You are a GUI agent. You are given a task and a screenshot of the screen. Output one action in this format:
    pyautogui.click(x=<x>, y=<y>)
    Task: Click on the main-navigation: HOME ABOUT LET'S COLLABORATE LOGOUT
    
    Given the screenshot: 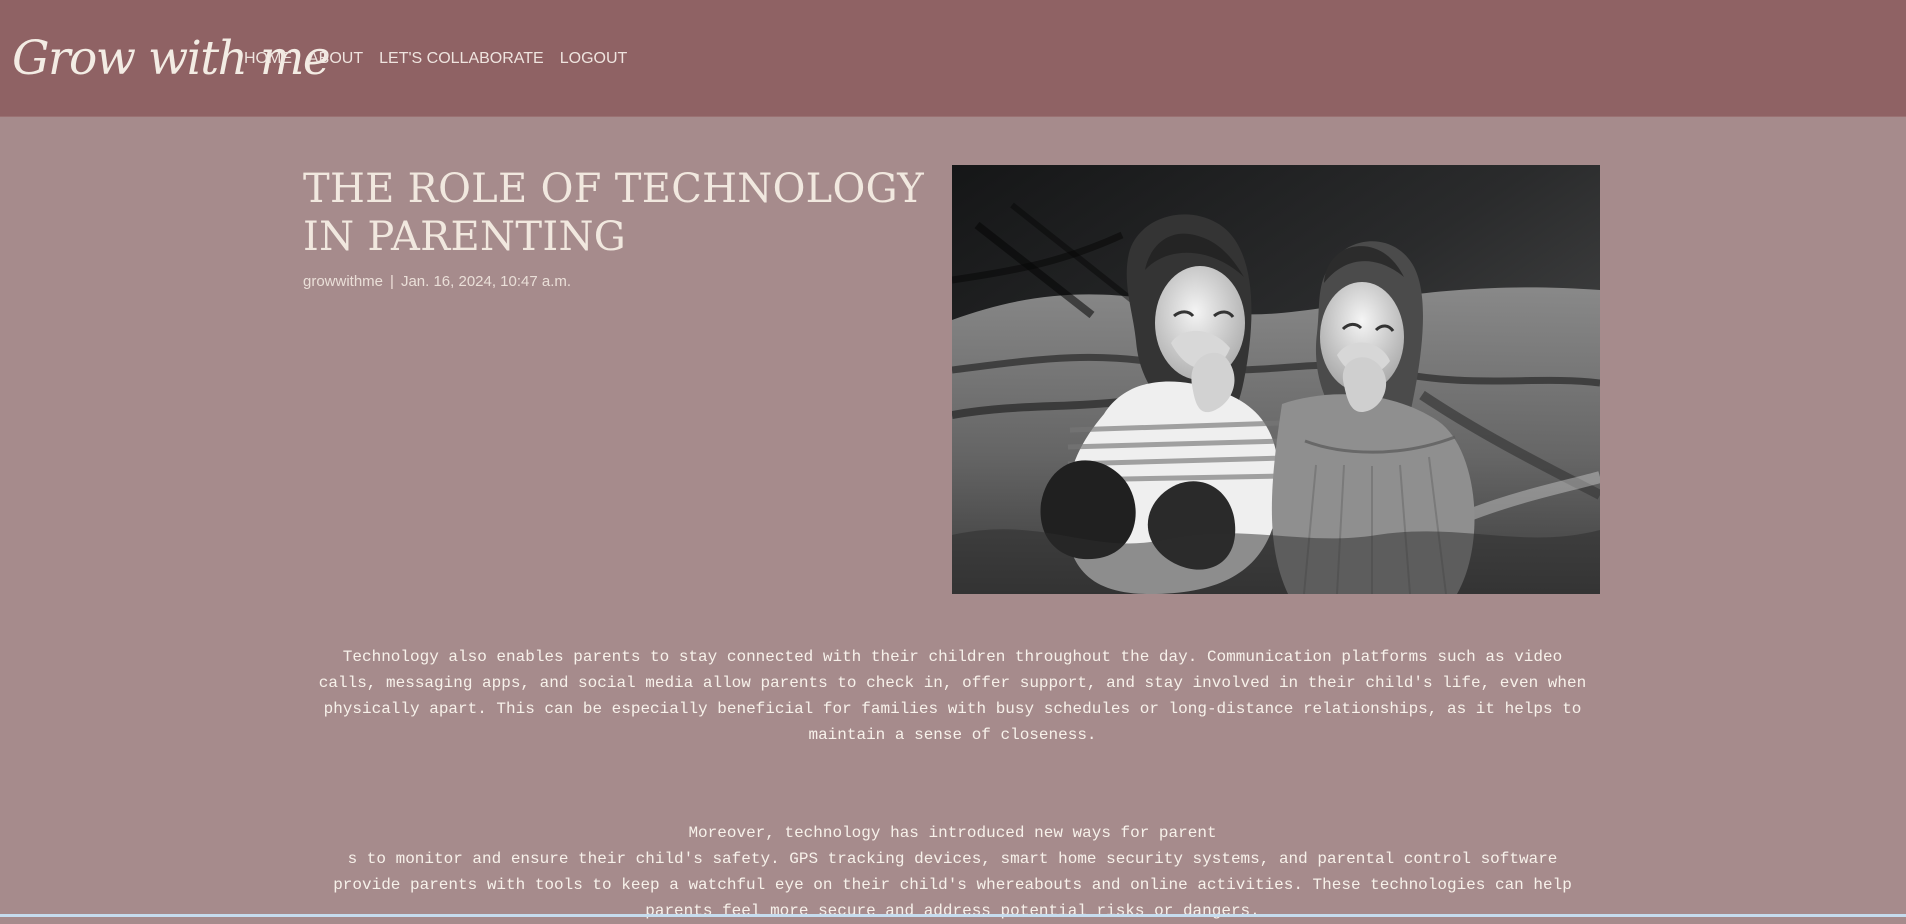 What is the action you would take?
    pyautogui.click(x=435, y=59)
    